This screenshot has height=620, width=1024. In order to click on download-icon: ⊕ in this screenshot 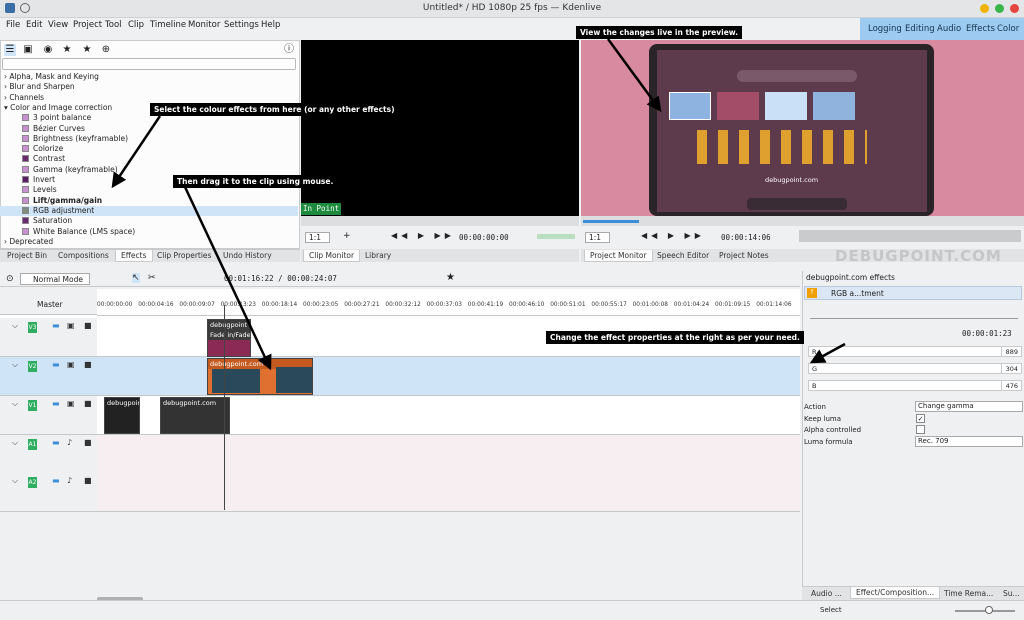, I will do `click(106, 50)`.